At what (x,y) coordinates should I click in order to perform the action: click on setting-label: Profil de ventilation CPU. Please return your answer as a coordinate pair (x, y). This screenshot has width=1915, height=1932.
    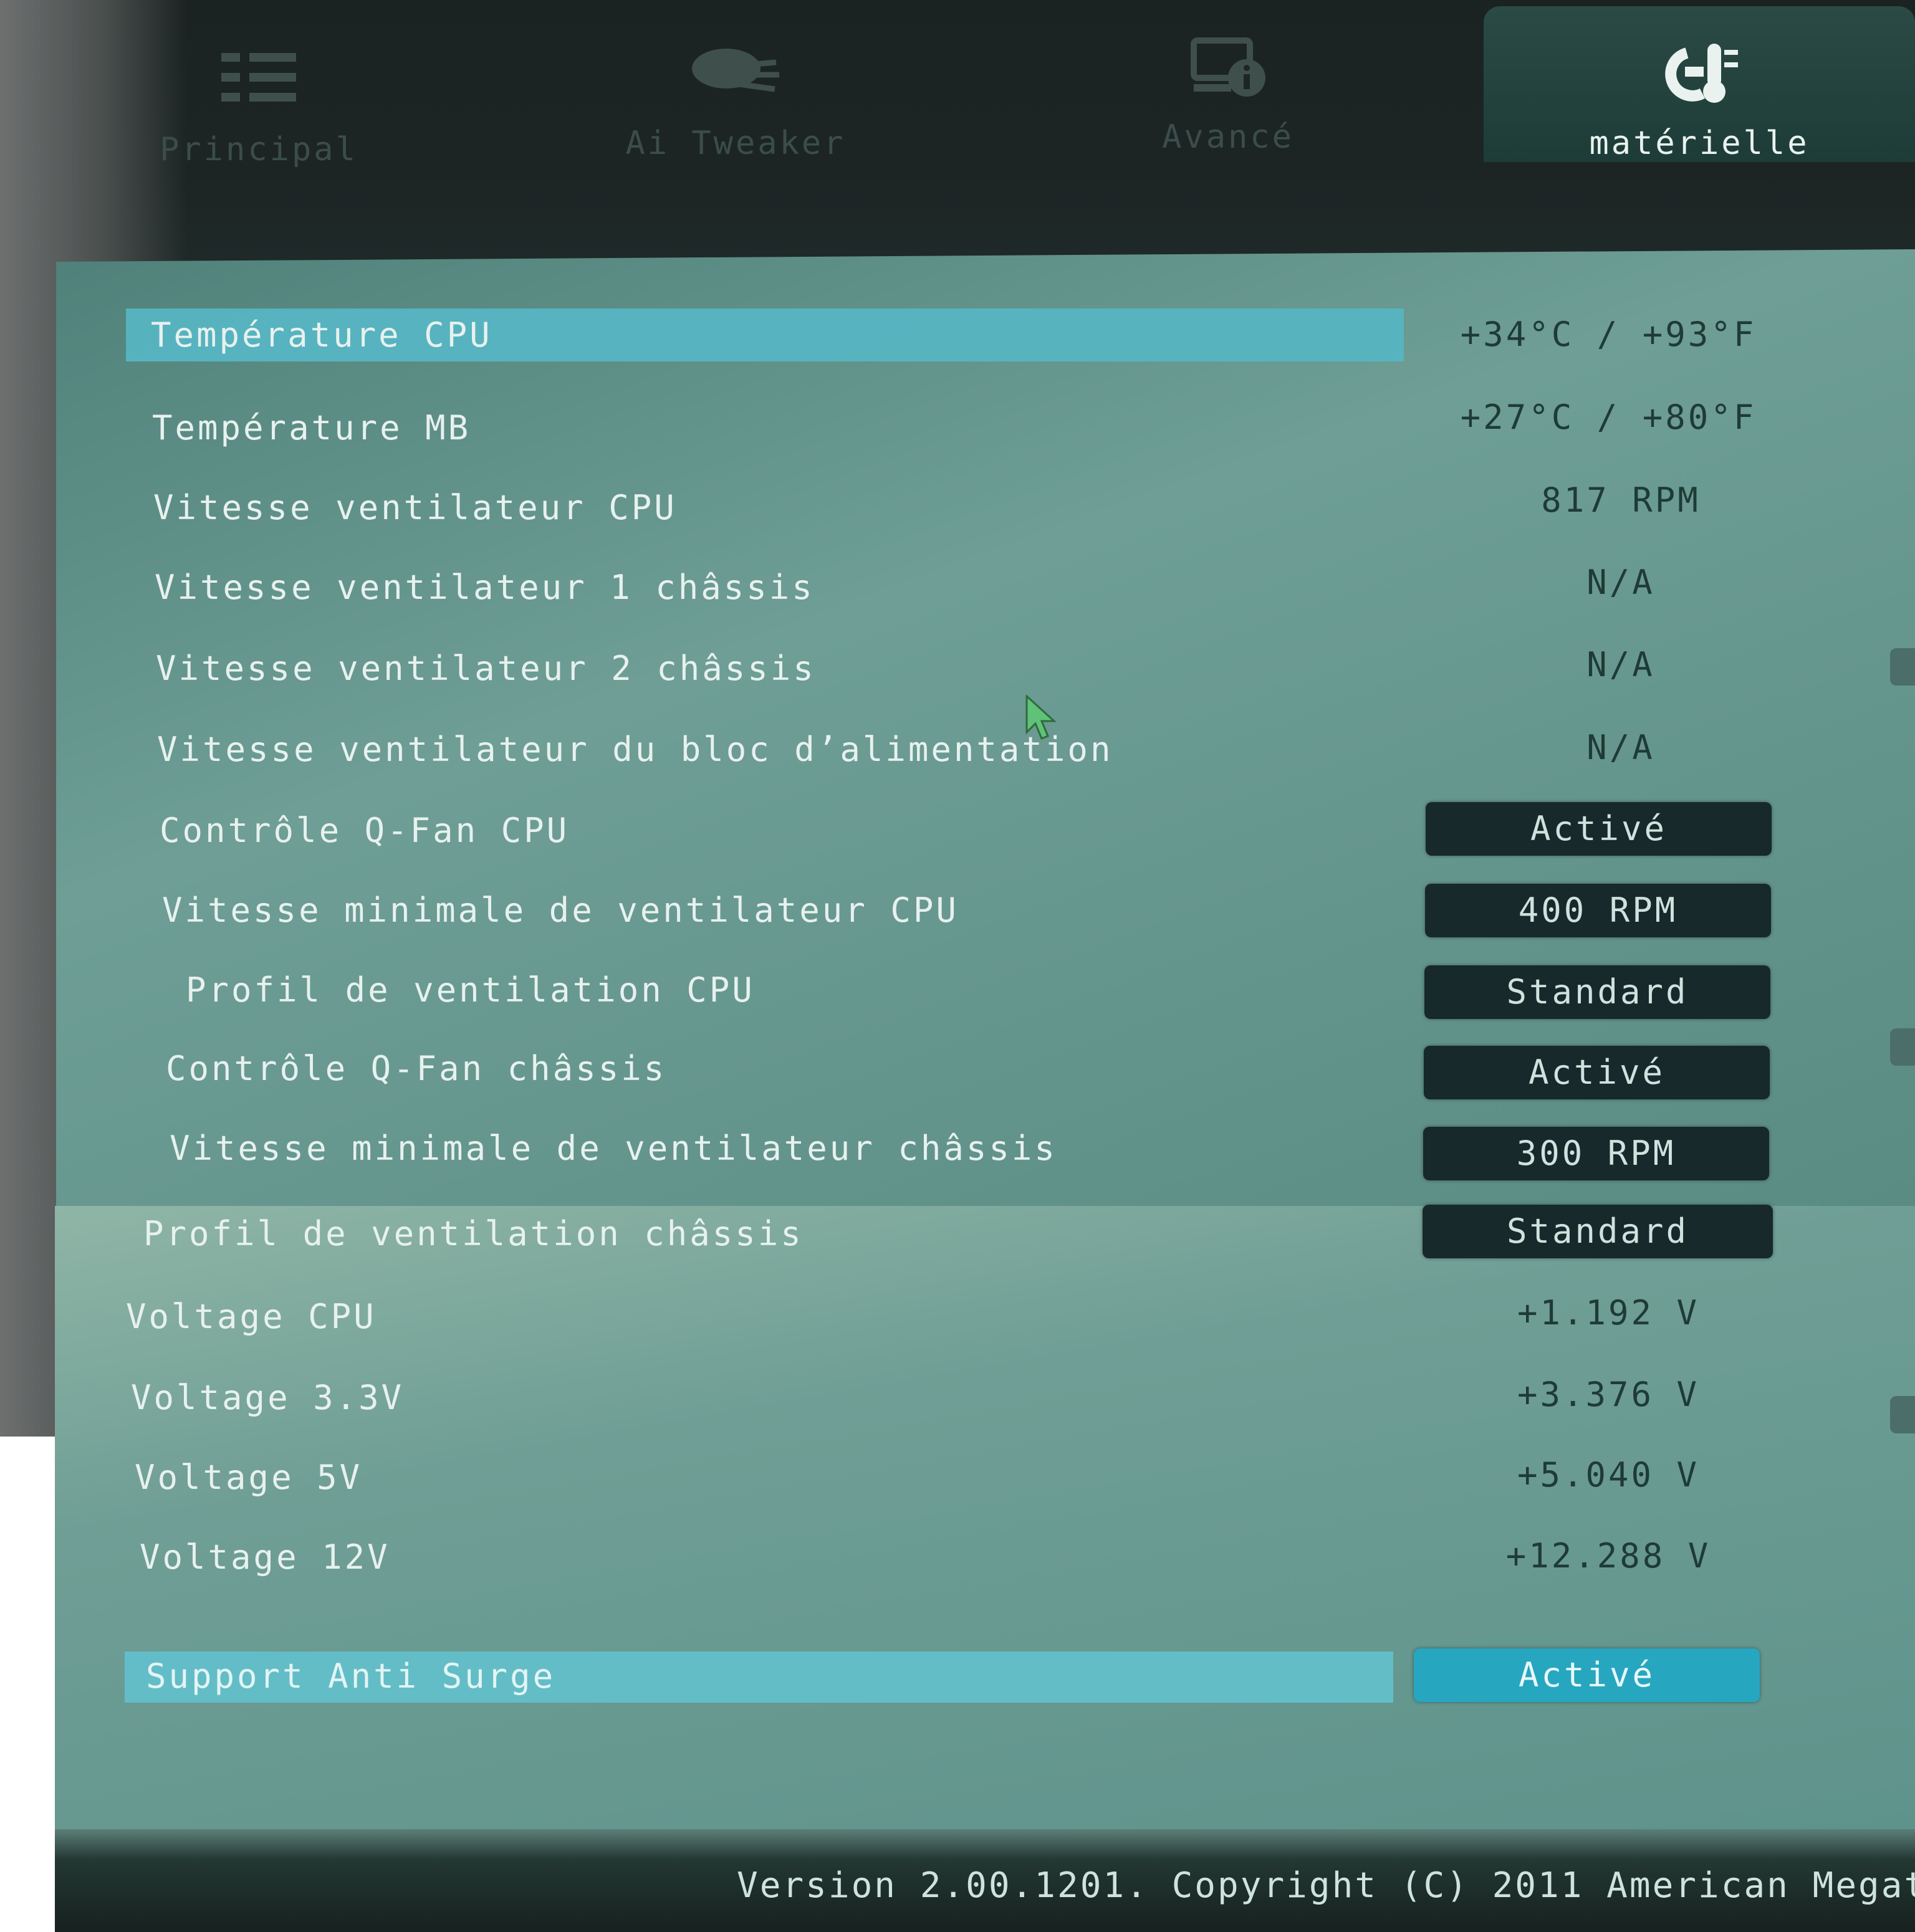
    Looking at the image, I should click on (471, 990).